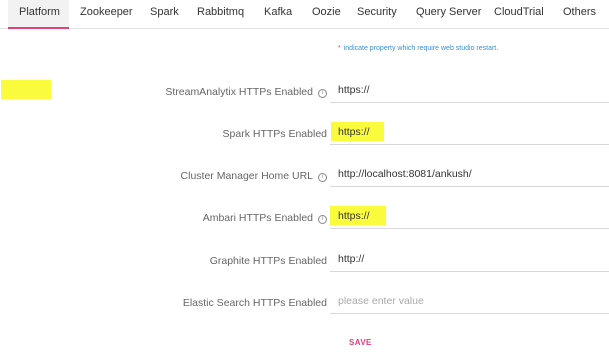 This screenshot has height=353, width=609. What do you see at coordinates (326, 13) in the screenshot?
I see `tab-oozie: Oozie` at bounding box center [326, 13].